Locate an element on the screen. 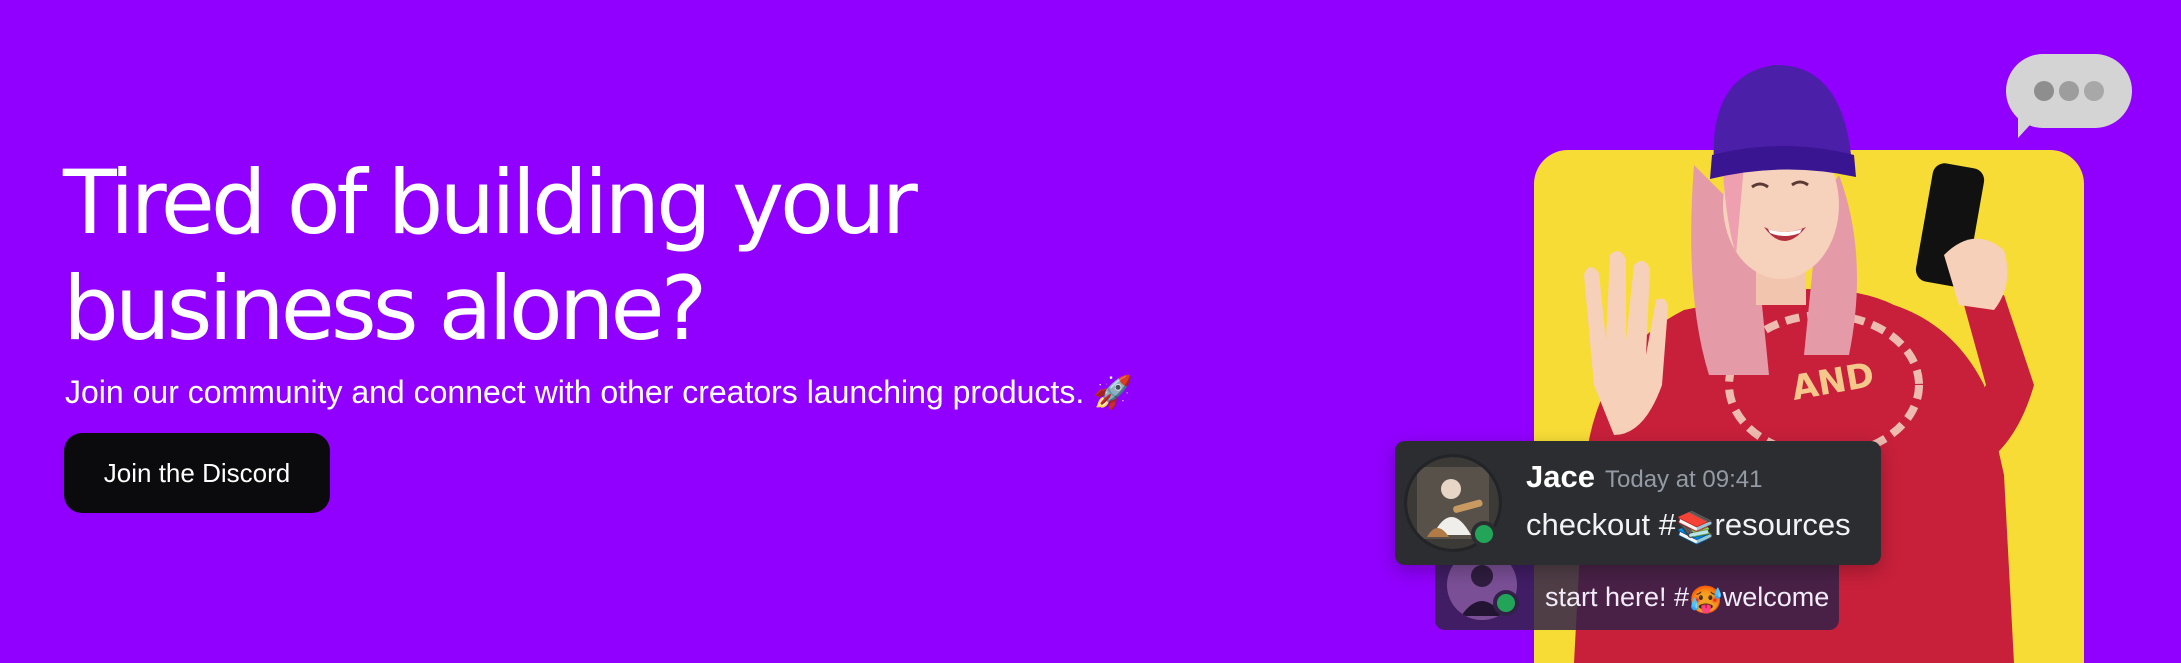  typing-bubble-tail is located at coordinates (2029, 126).